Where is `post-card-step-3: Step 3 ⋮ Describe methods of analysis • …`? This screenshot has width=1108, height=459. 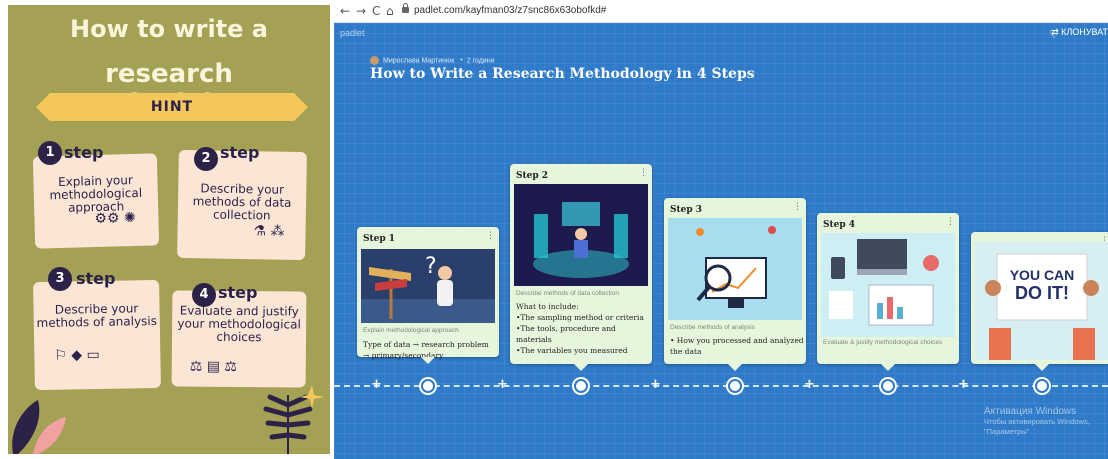
post-card-step-3: Step 3 ⋮ Describe methods of analysis • … is located at coordinates (735, 284).